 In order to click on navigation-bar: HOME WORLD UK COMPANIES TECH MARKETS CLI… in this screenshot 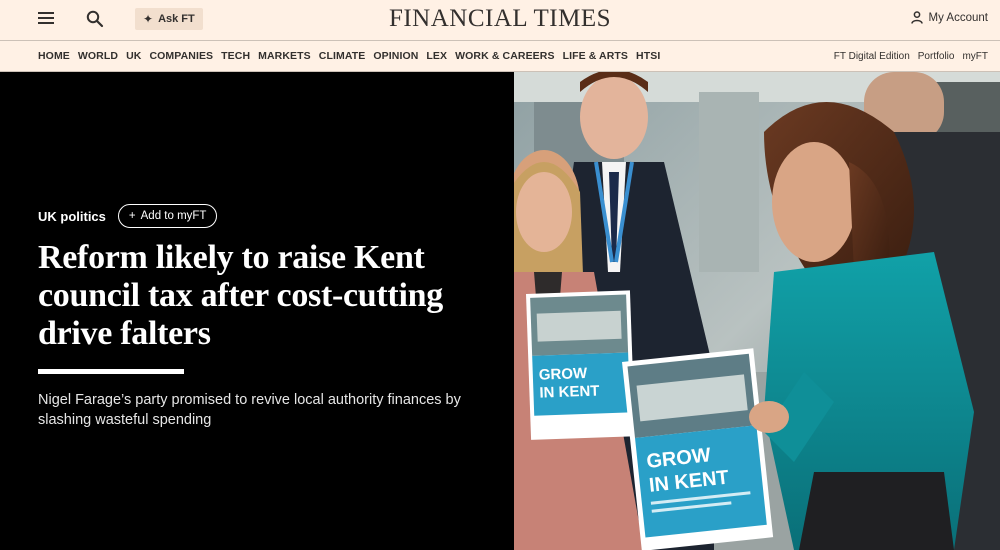, I will do `click(500, 56)`.